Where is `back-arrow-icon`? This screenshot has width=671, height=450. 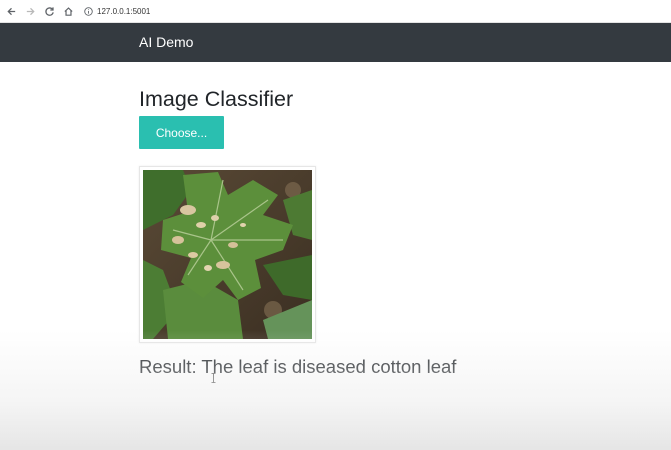
back-arrow-icon is located at coordinates (11, 11).